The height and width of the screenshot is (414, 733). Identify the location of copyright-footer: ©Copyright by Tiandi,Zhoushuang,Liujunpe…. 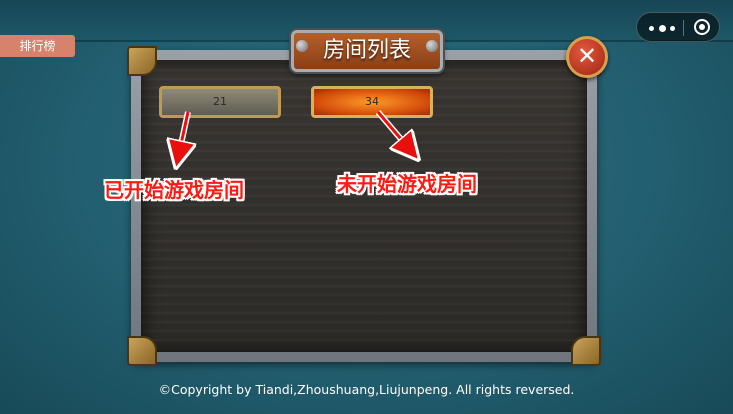
(366, 389).